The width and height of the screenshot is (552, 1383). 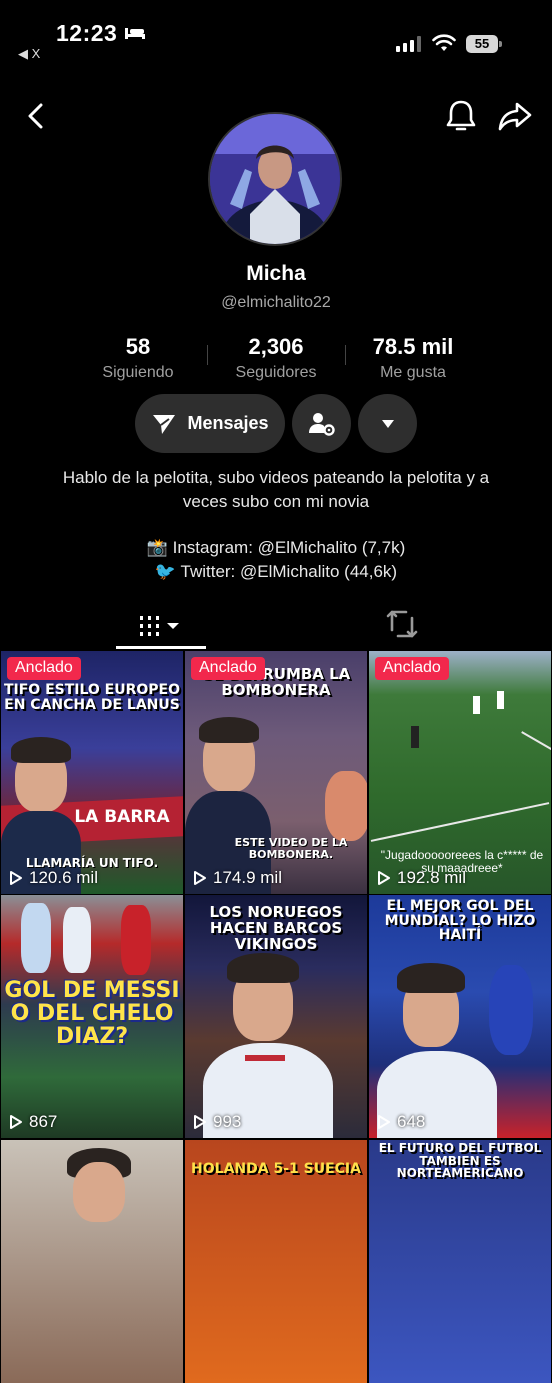 I want to click on camera-emoji-icon: 📸, so click(x=157, y=547).